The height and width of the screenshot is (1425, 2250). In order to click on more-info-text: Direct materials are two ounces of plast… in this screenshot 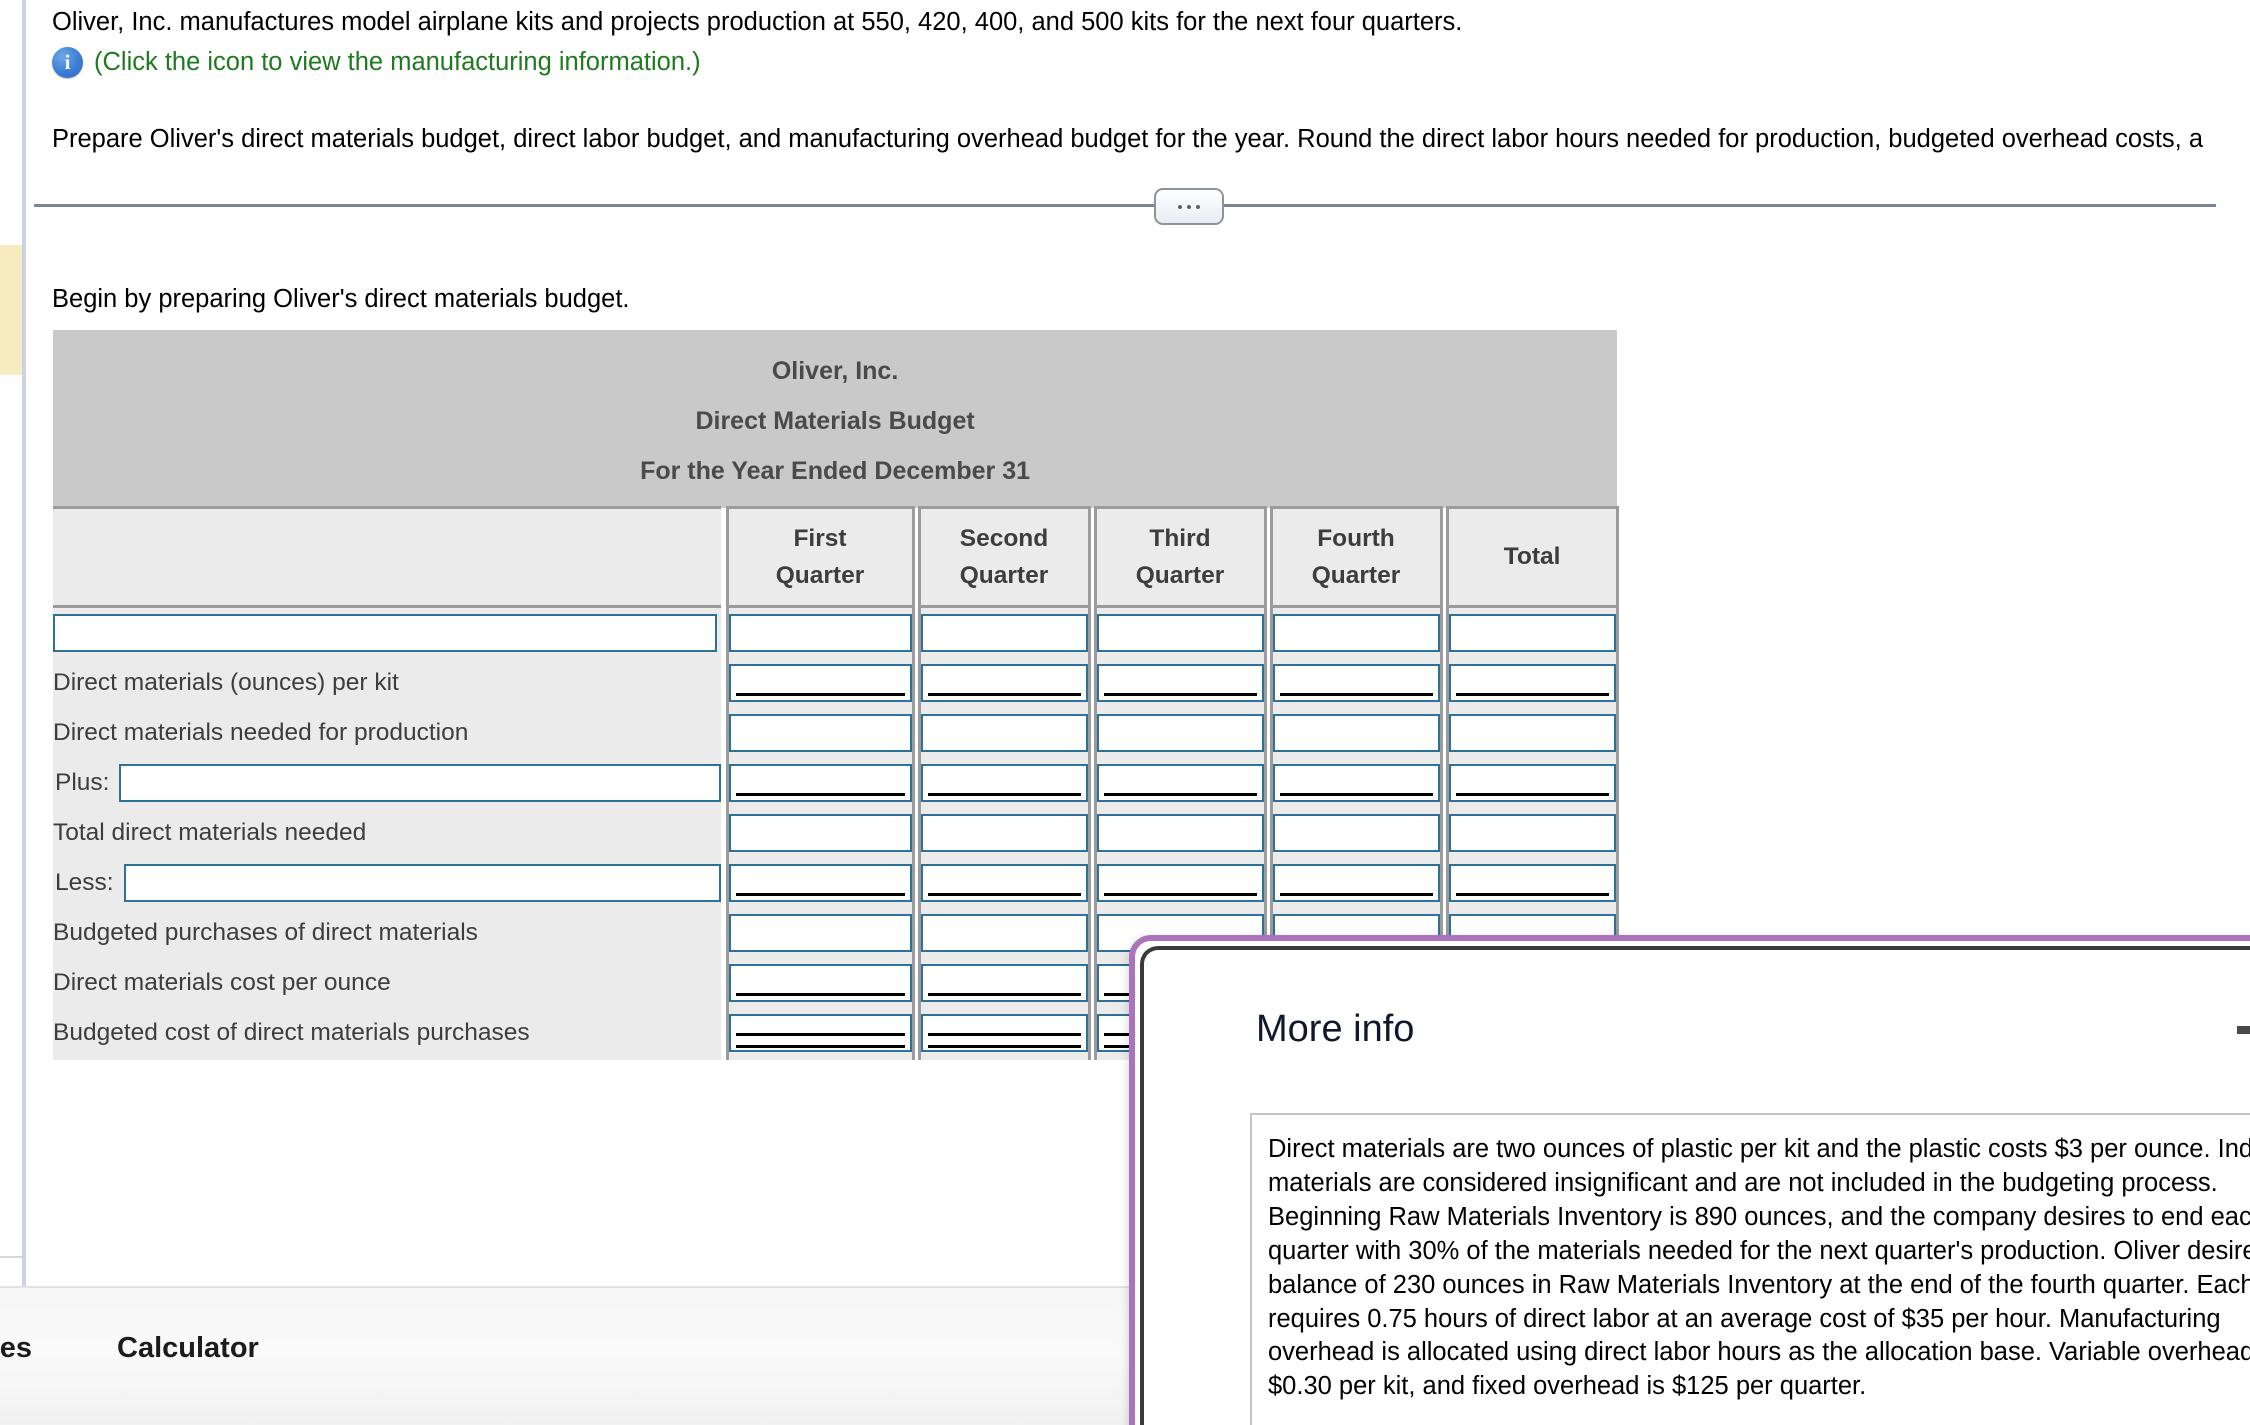, I will do `click(1759, 1268)`.